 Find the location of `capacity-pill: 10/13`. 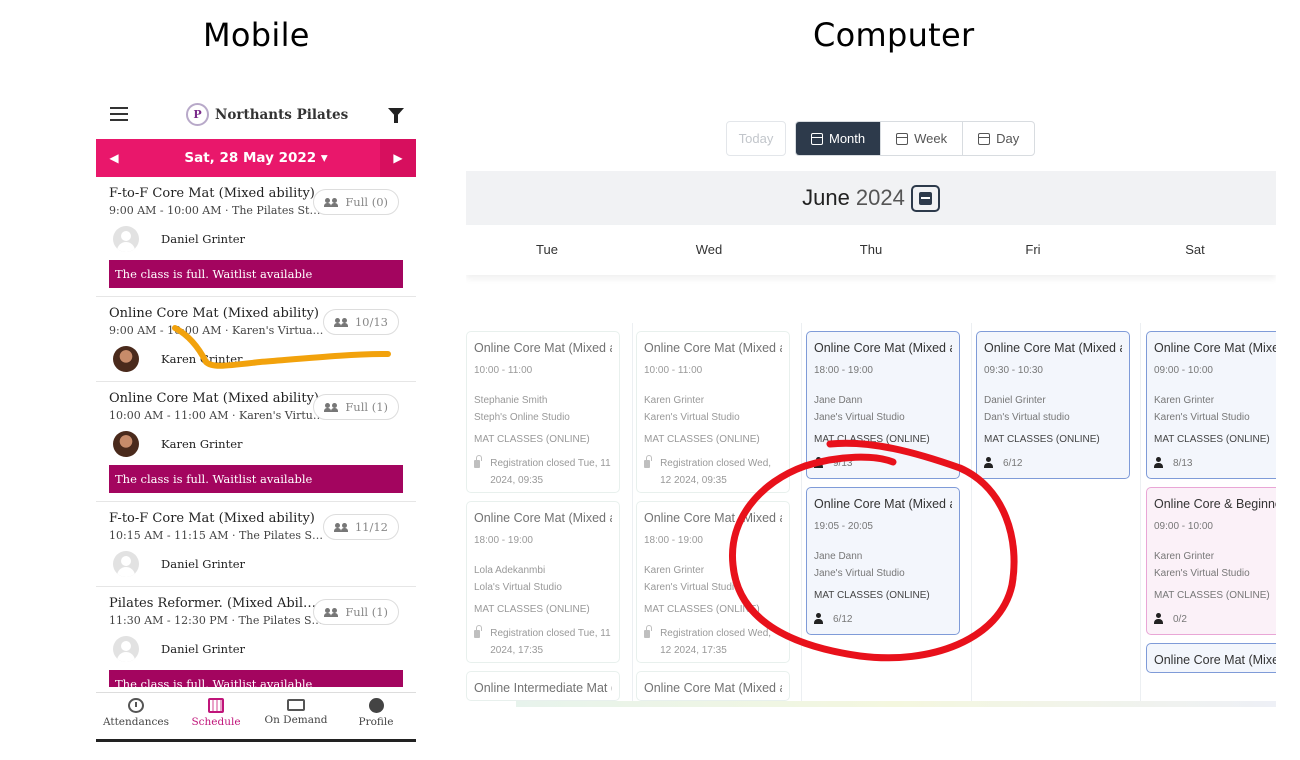

capacity-pill: 10/13 is located at coordinates (360, 322).